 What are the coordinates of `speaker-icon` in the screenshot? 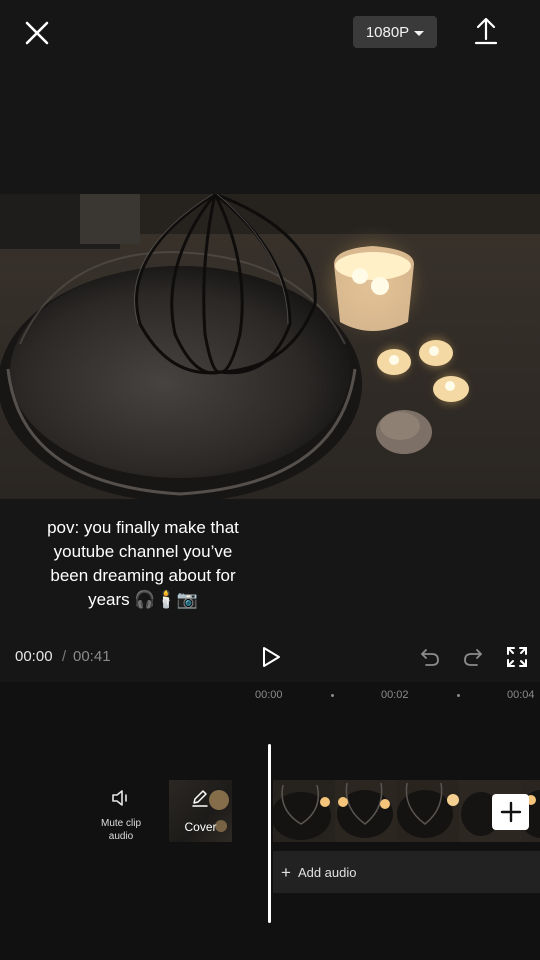 It's located at (119, 798).